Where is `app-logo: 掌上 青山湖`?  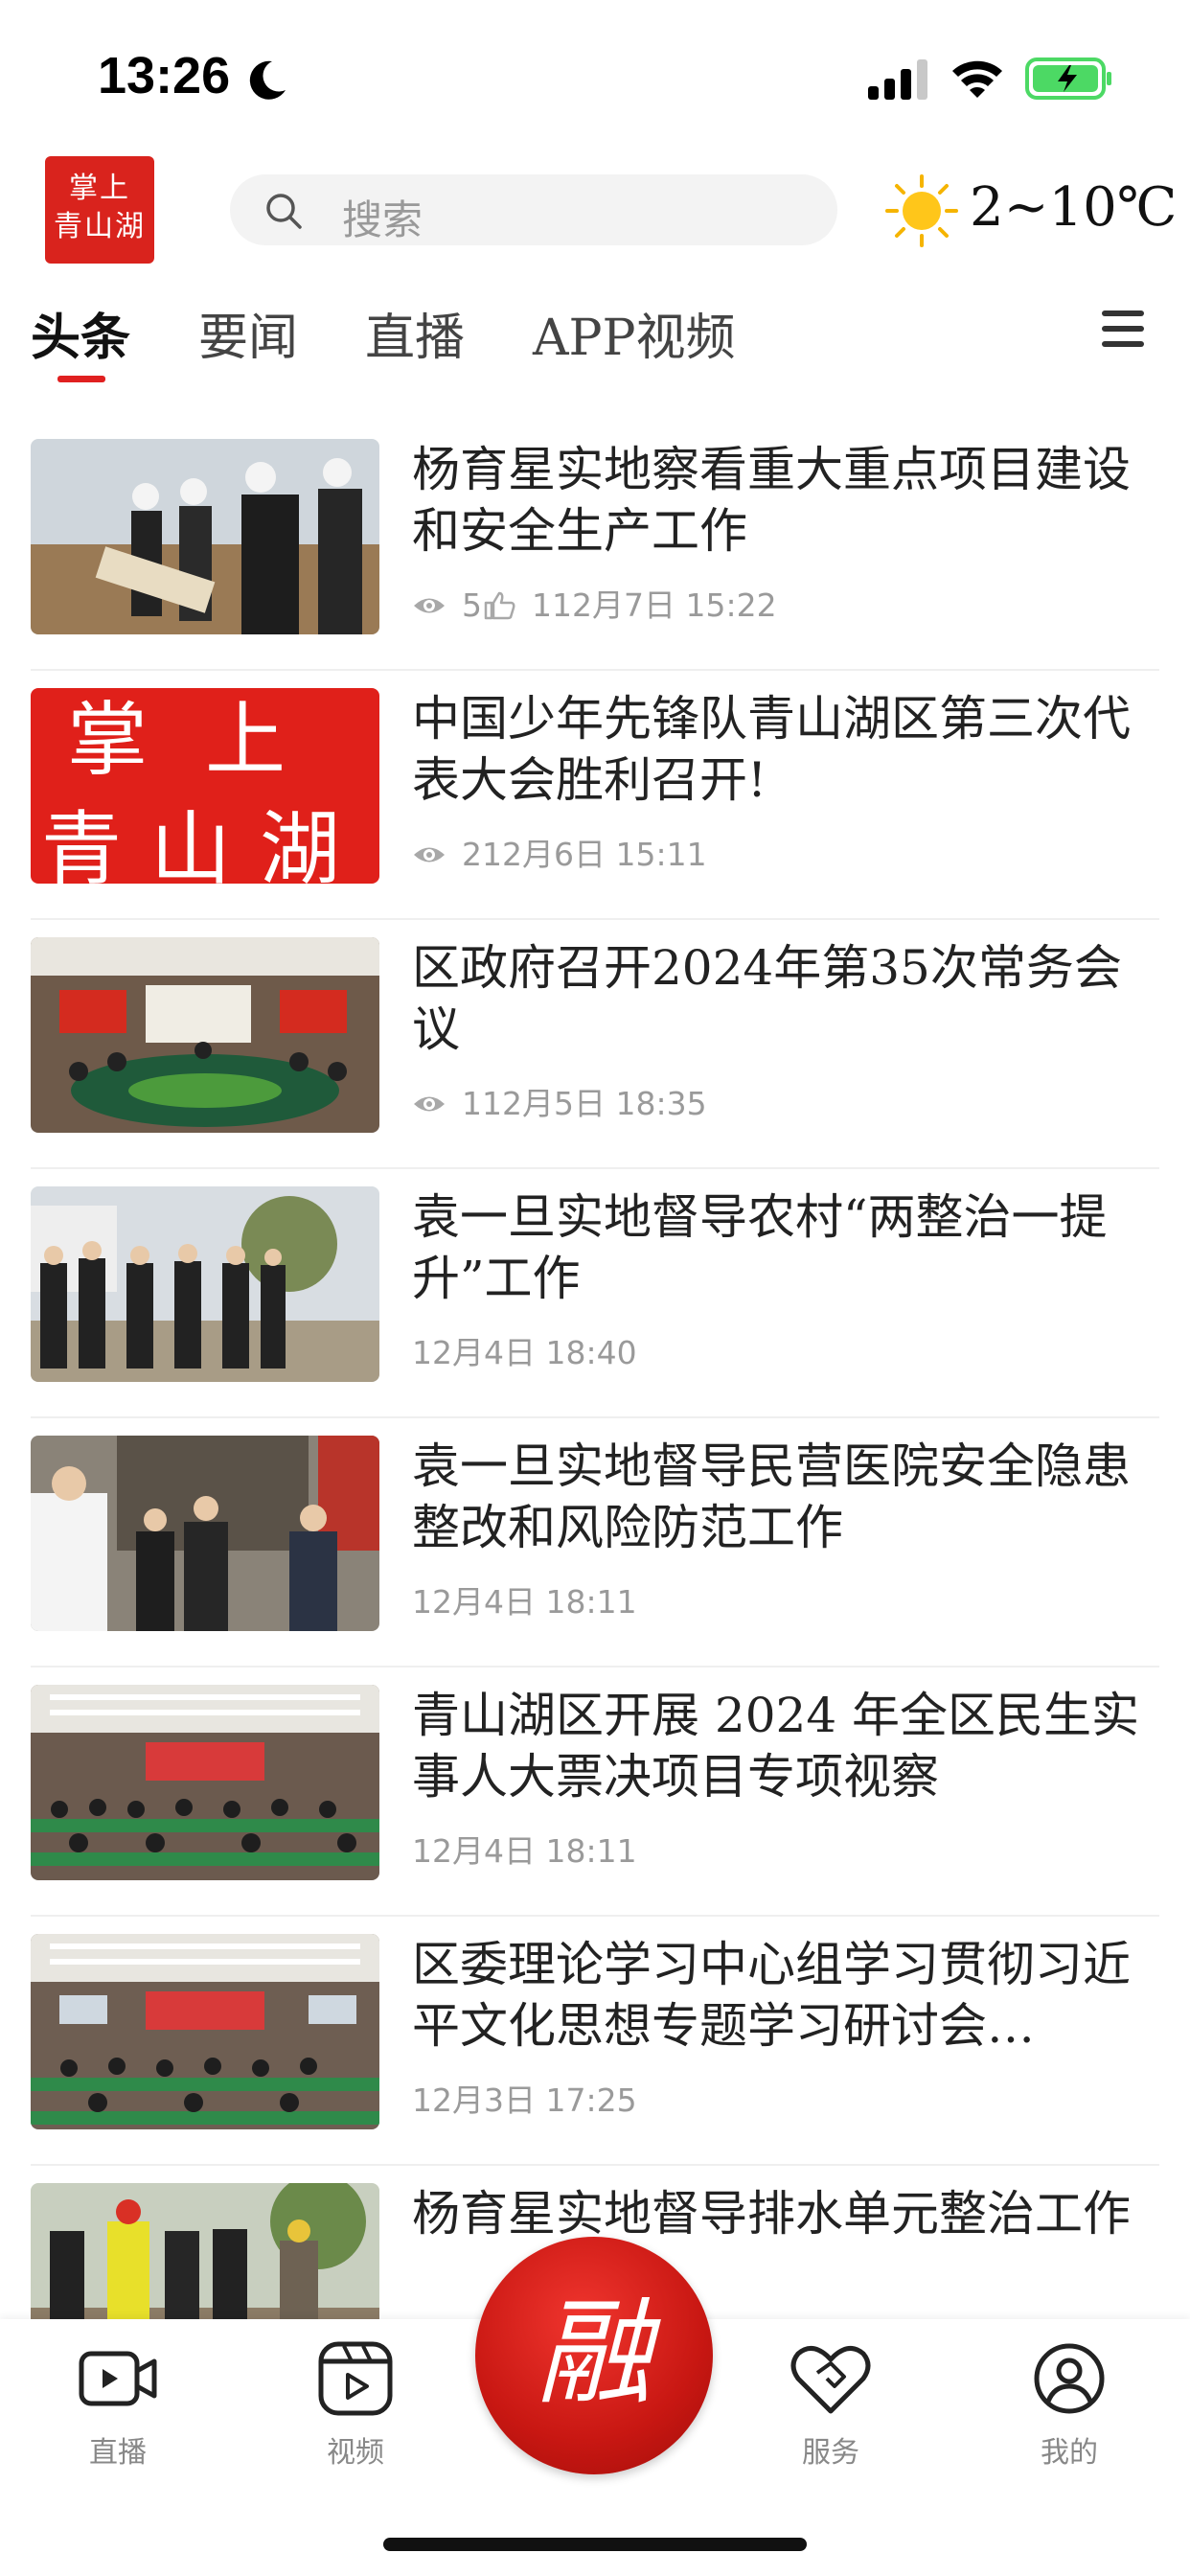
app-logo: 掌上 青山湖 is located at coordinates (99, 210).